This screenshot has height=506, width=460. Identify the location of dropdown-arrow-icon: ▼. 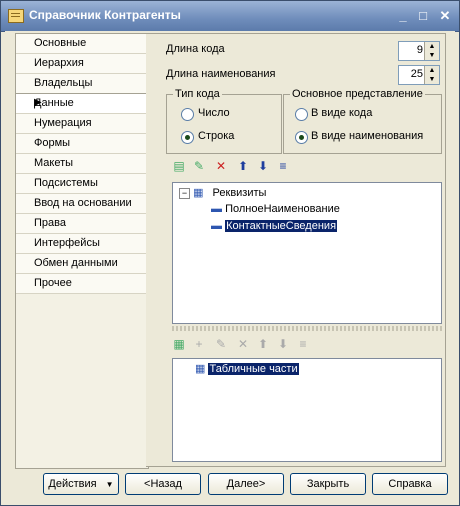
(109, 484).